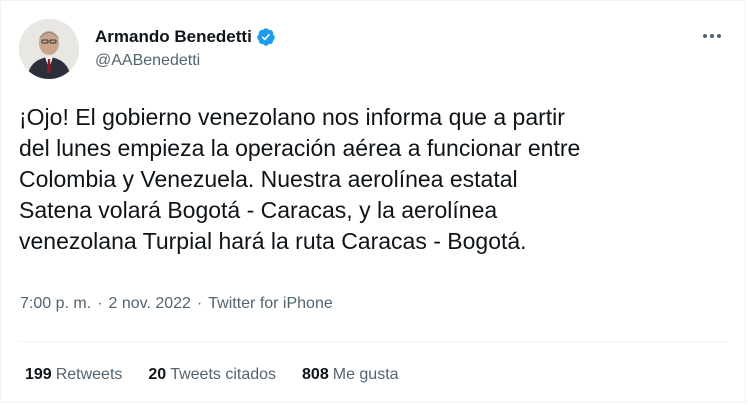  I want to click on retweets-count: 199, so click(38, 374).